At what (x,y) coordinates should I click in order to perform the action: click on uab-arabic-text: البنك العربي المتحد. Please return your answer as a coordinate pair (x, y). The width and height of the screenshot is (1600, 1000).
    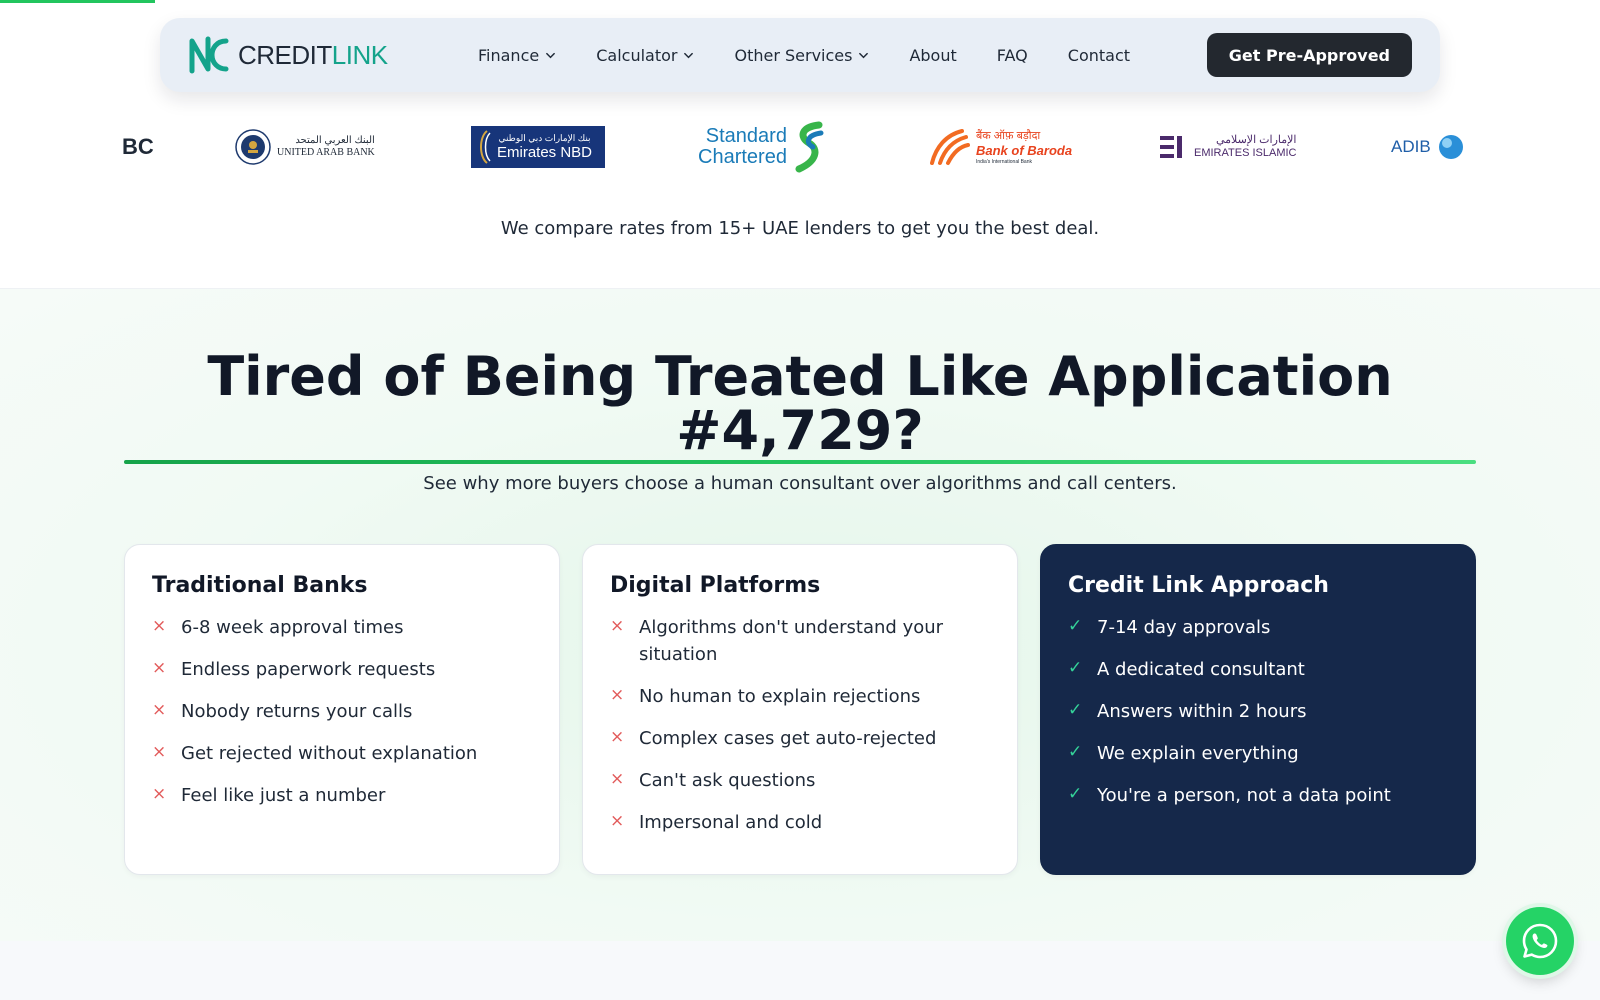
    Looking at the image, I should click on (335, 140).